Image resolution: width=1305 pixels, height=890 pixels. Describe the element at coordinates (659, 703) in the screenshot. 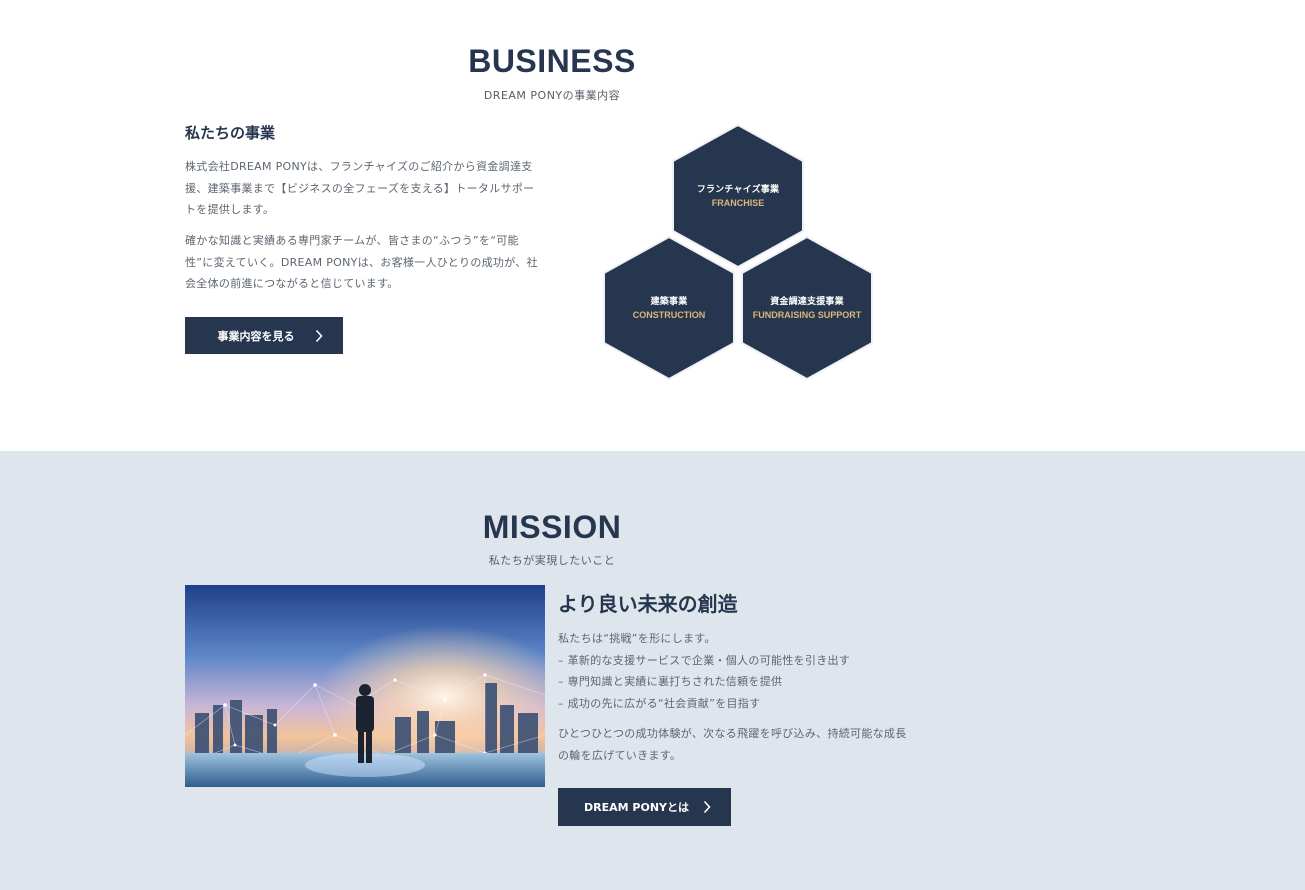

I see `mission-list-line: – 成功の先に広がる“社会貢献”を目指す` at that location.